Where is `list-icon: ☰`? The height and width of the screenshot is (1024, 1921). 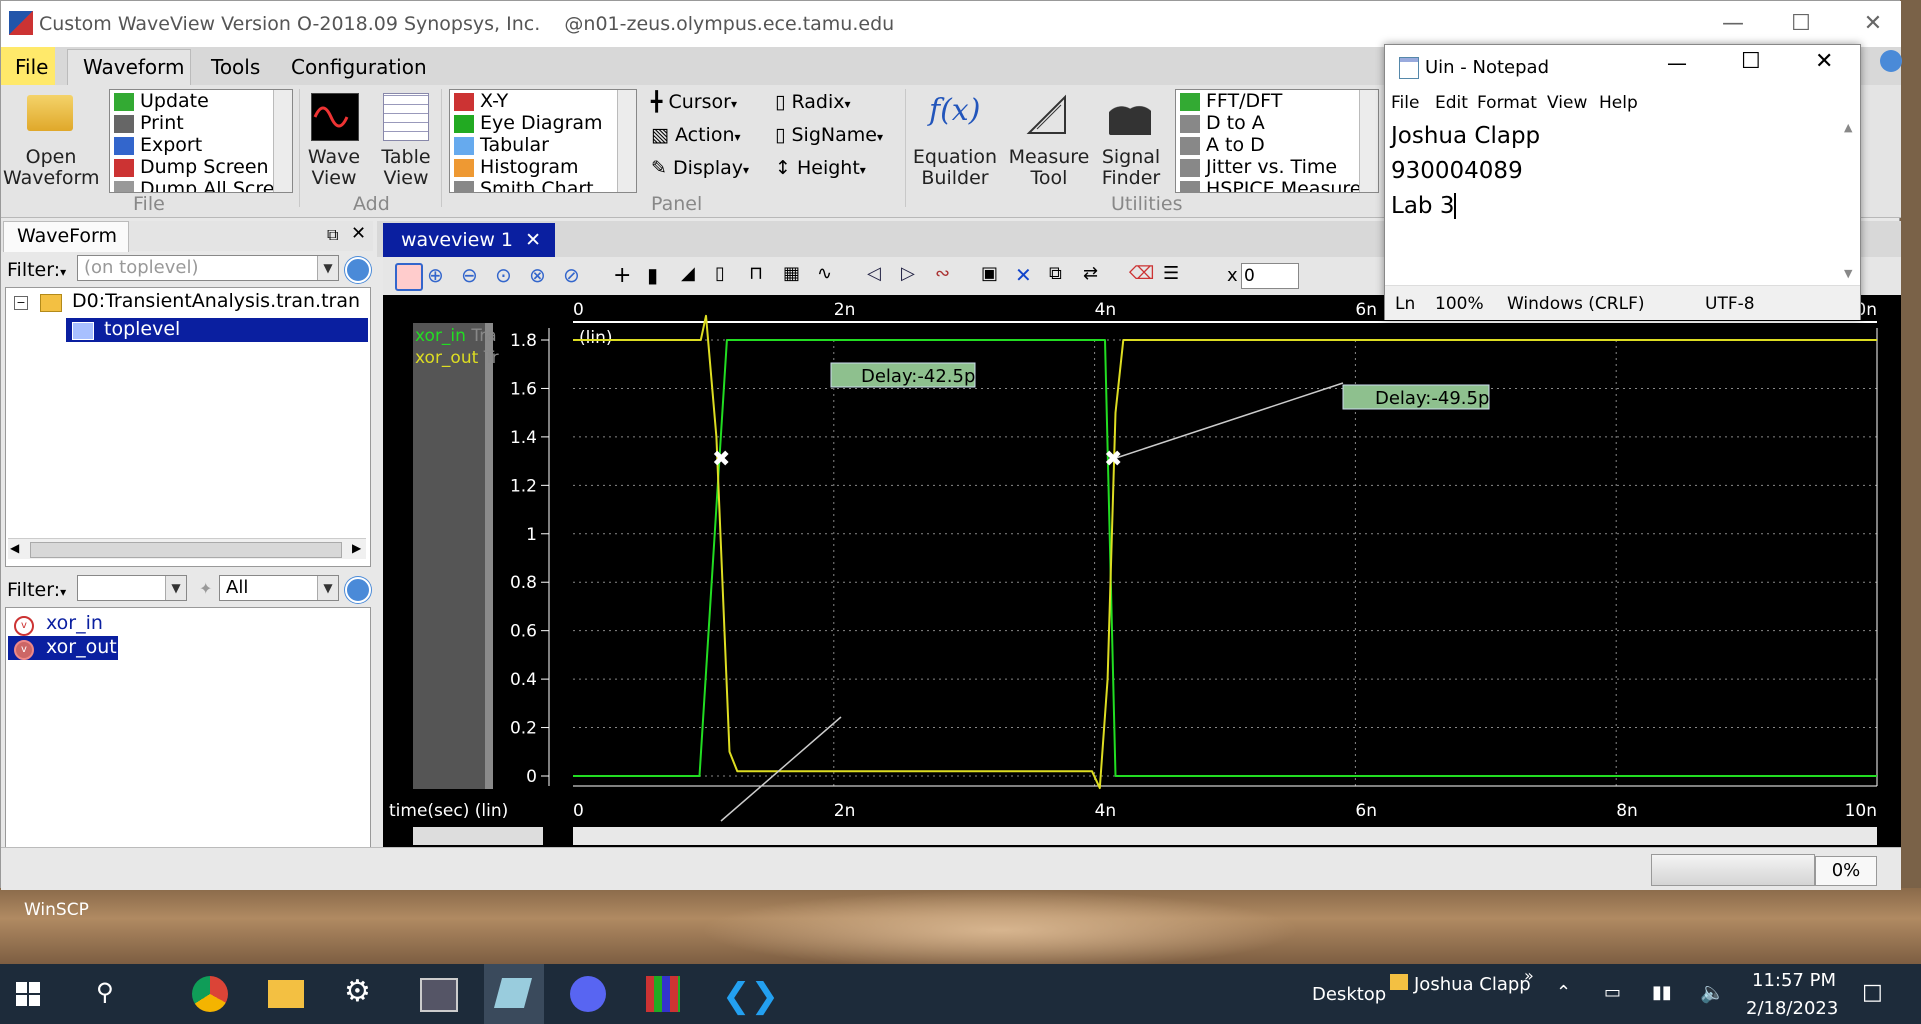 list-icon: ☰ is located at coordinates (1175, 275).